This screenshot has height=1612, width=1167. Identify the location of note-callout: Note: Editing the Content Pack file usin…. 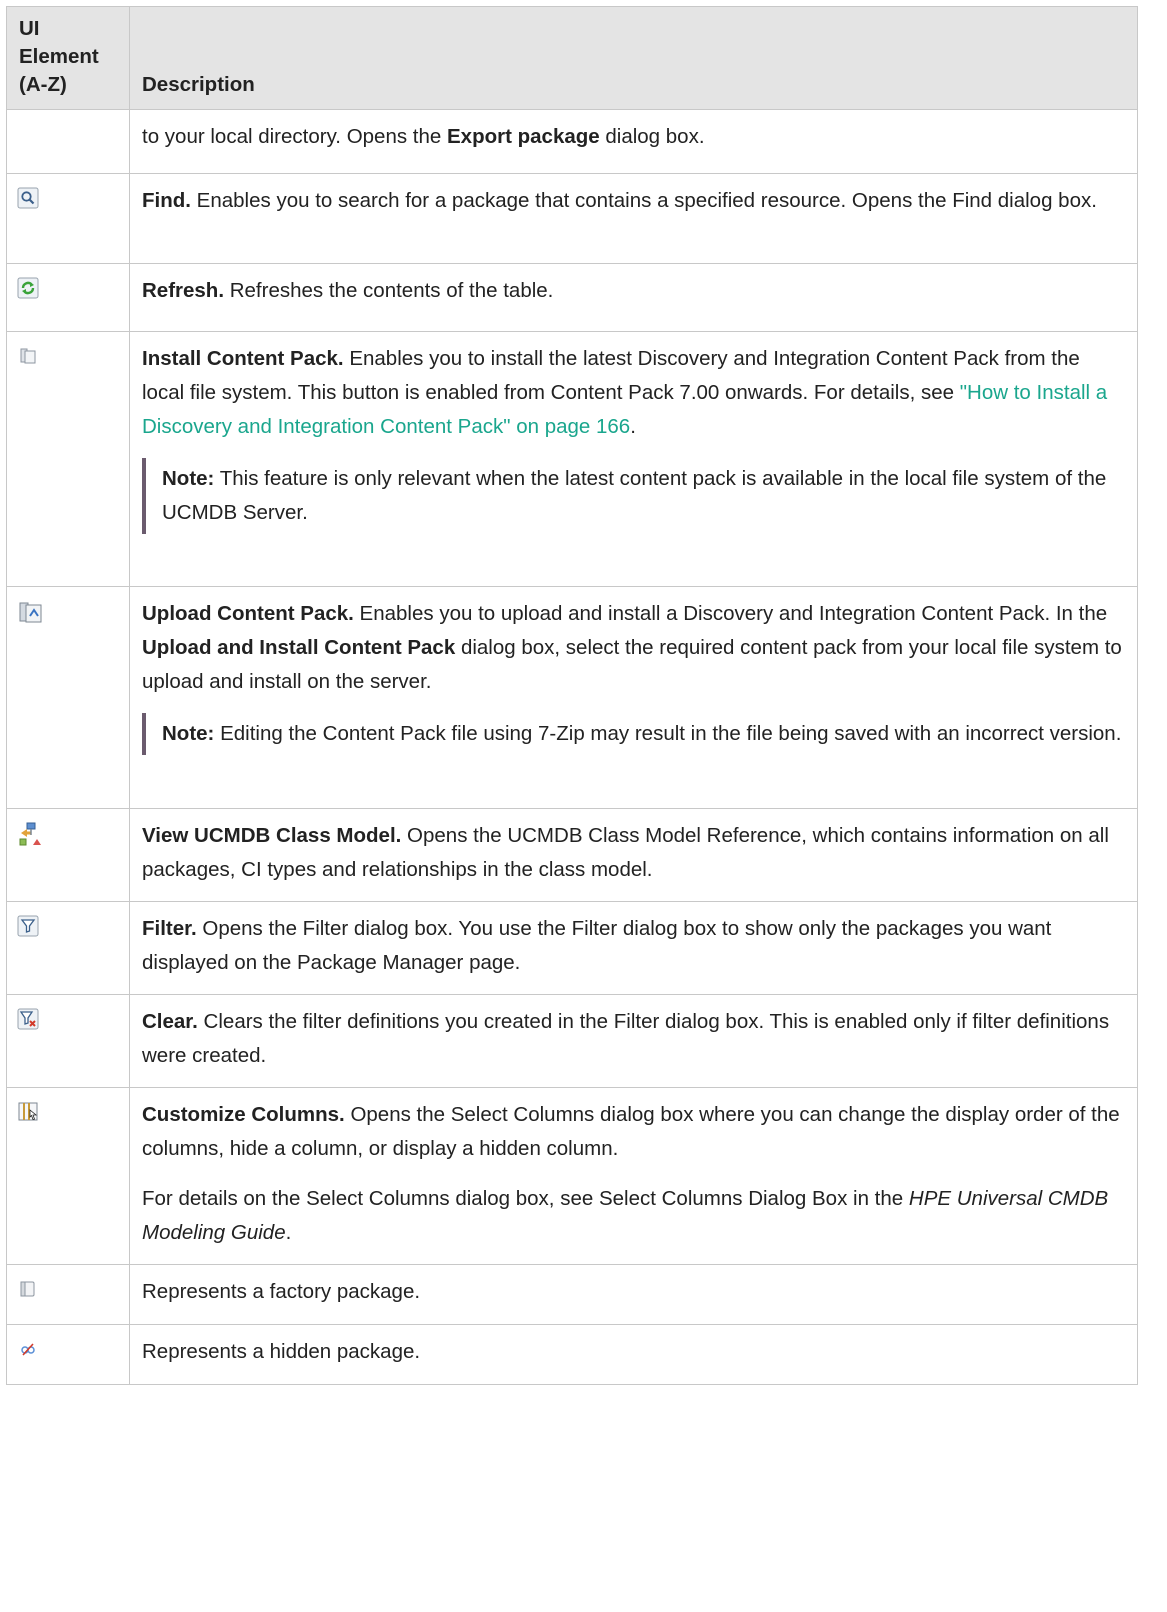
(633, 734).